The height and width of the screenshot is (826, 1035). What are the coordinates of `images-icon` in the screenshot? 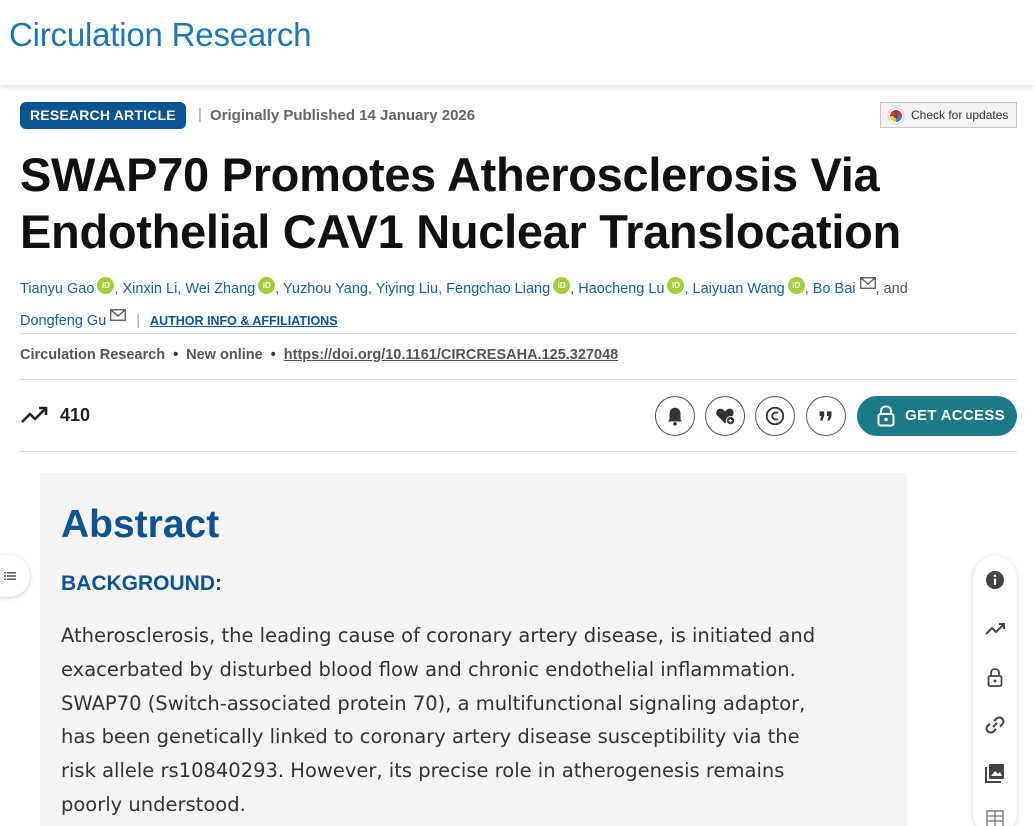 It's located at (995, 773).